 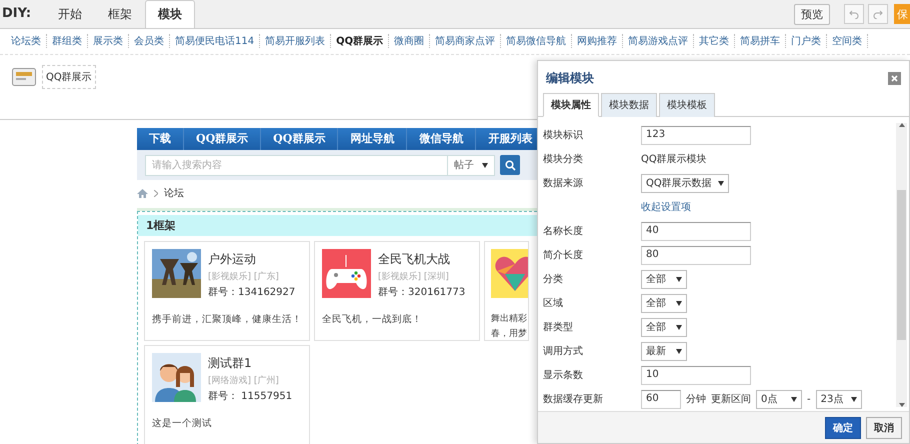 I want to click on preview-button: 预览, so click(x=812, y=14).